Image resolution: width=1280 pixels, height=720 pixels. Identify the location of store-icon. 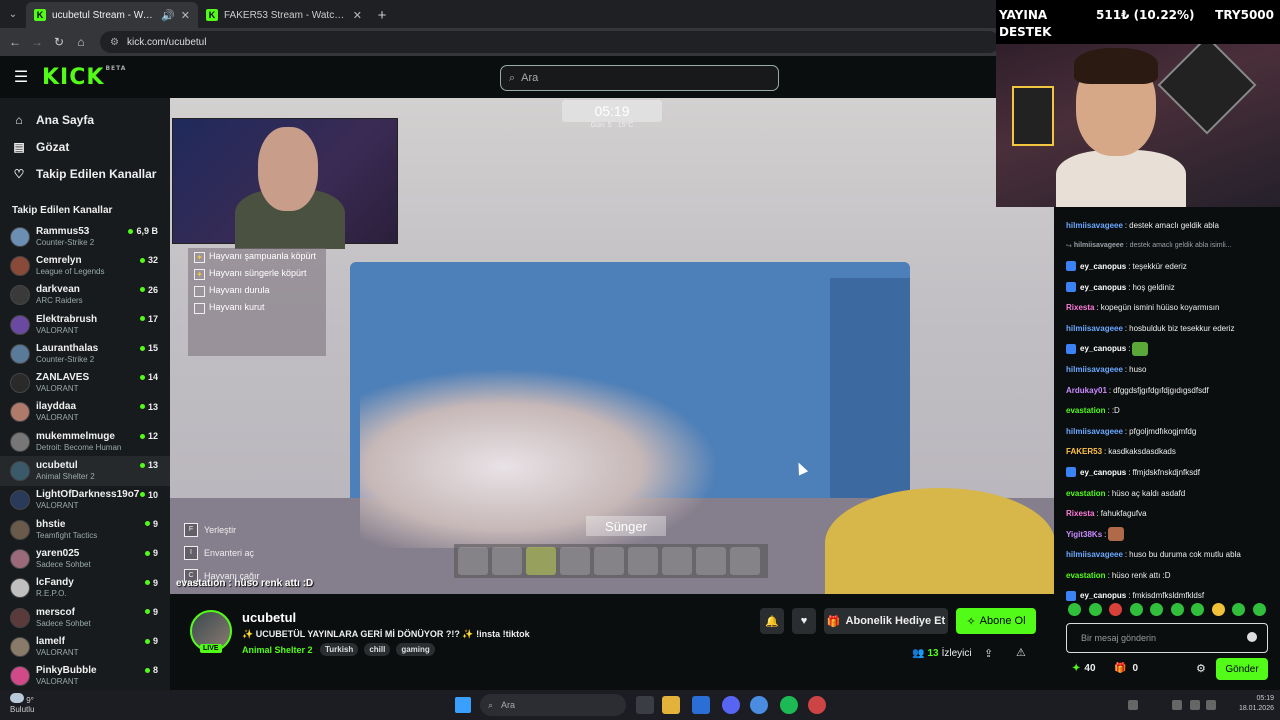
(701, 705).